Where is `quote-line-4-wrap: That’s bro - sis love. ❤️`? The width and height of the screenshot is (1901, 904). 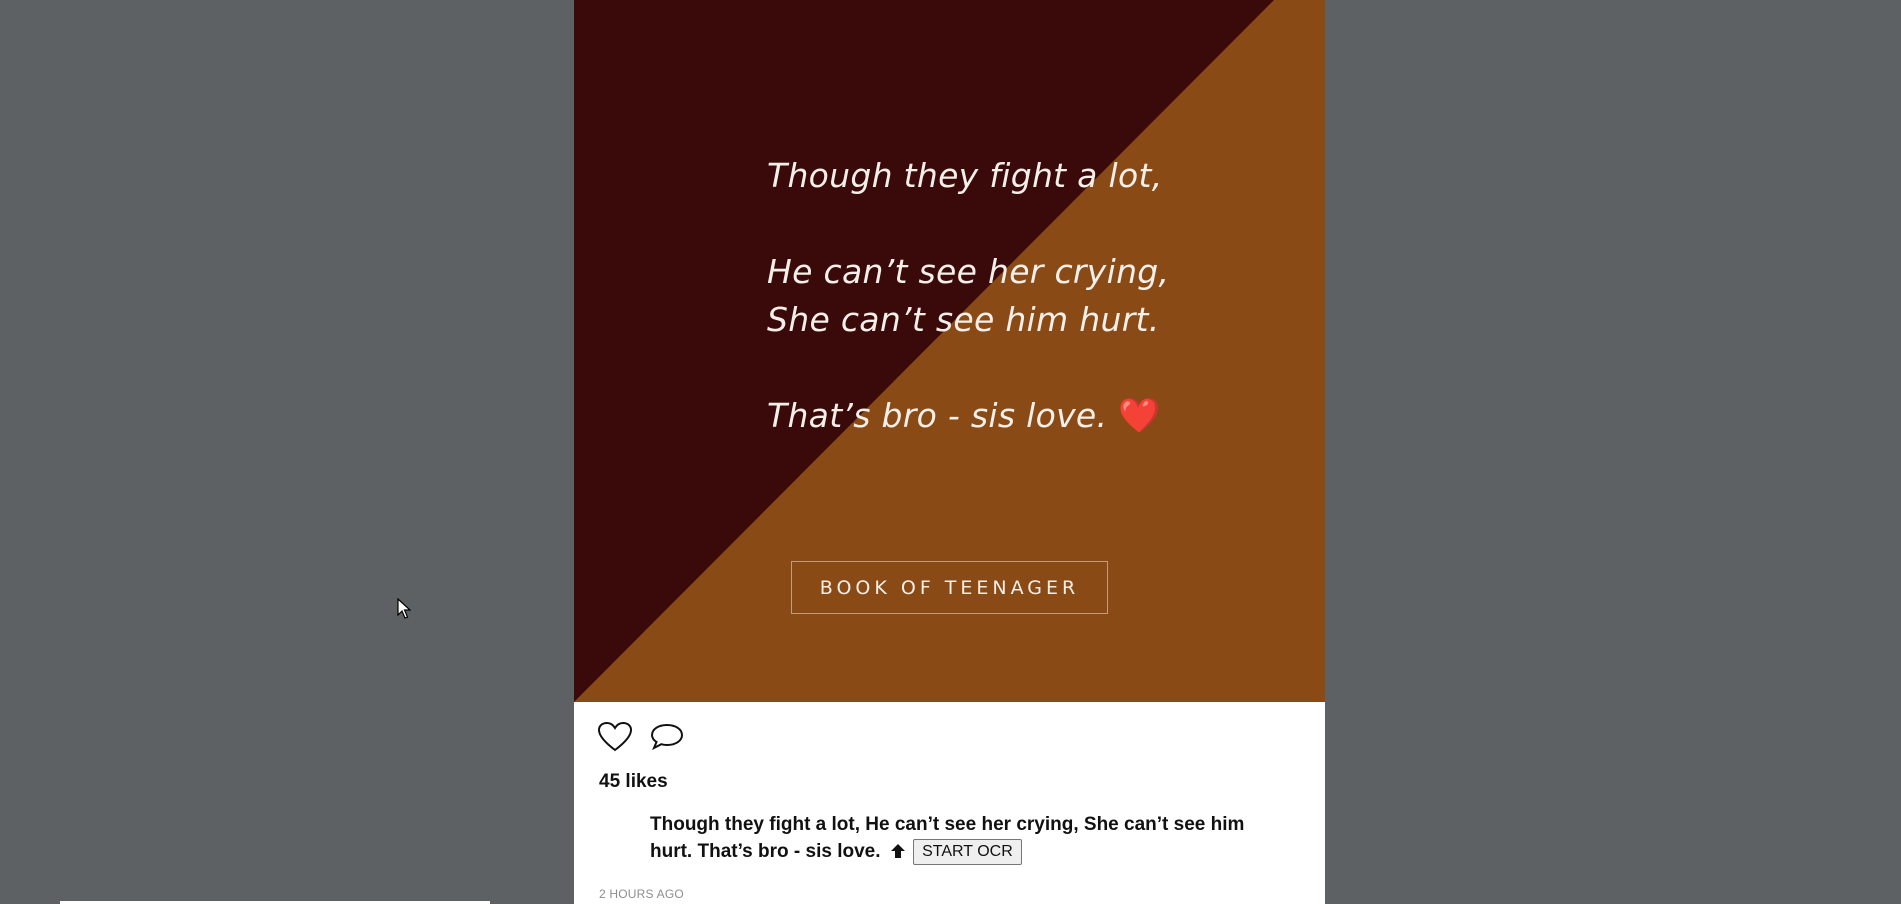
quote-line-4-wrap: That’s bro - sis love. ❤️ is located at coordinates (1017, 416).